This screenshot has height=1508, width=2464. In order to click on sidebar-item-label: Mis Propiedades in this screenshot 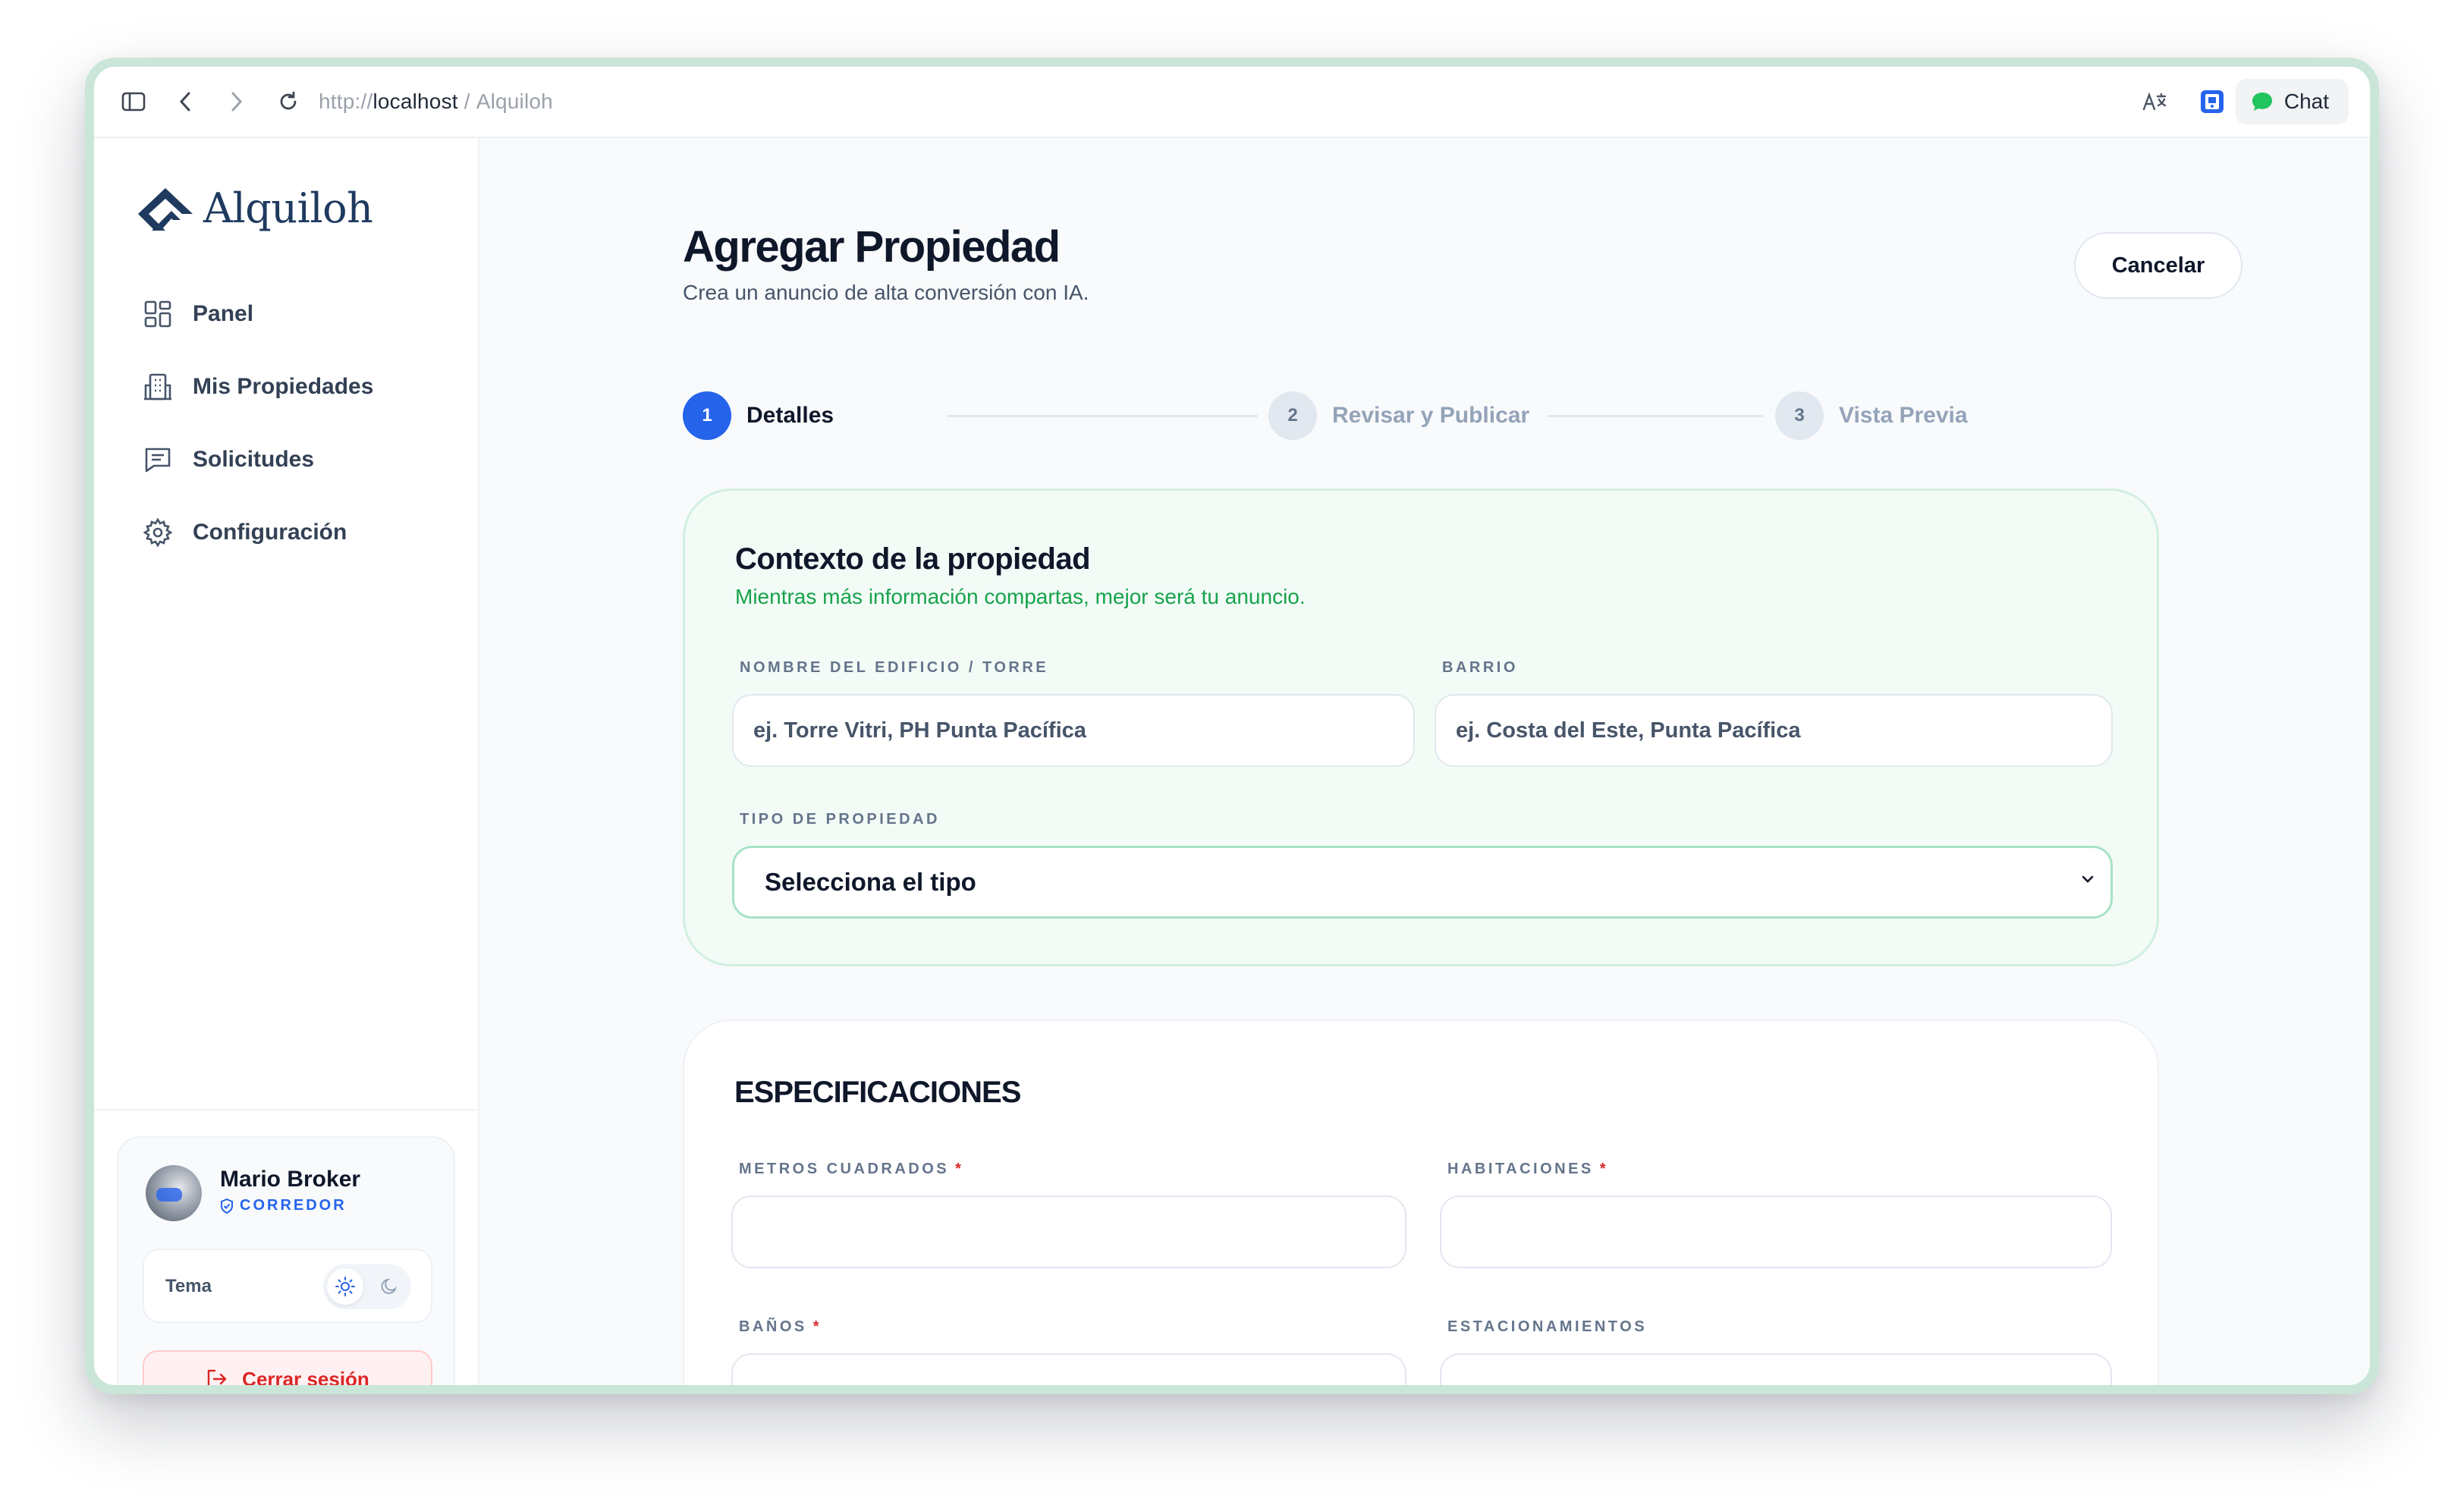, I will do `click(283, 386)`.